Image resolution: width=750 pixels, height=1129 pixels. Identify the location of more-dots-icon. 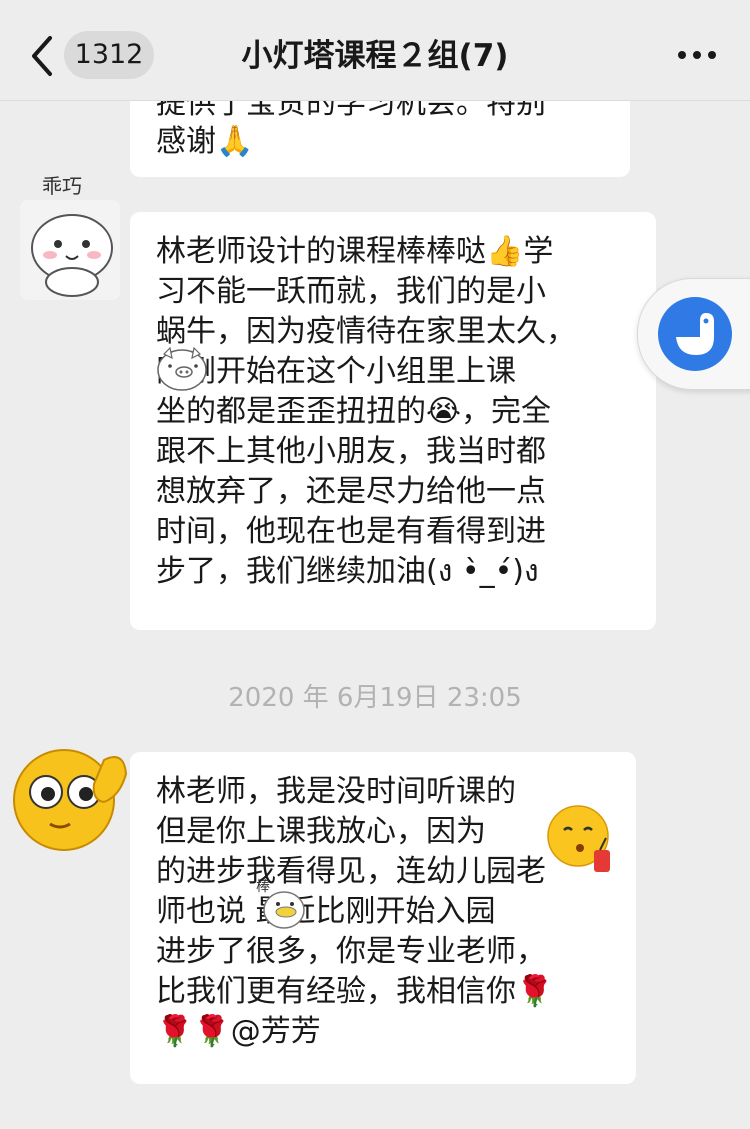
(697, 55).